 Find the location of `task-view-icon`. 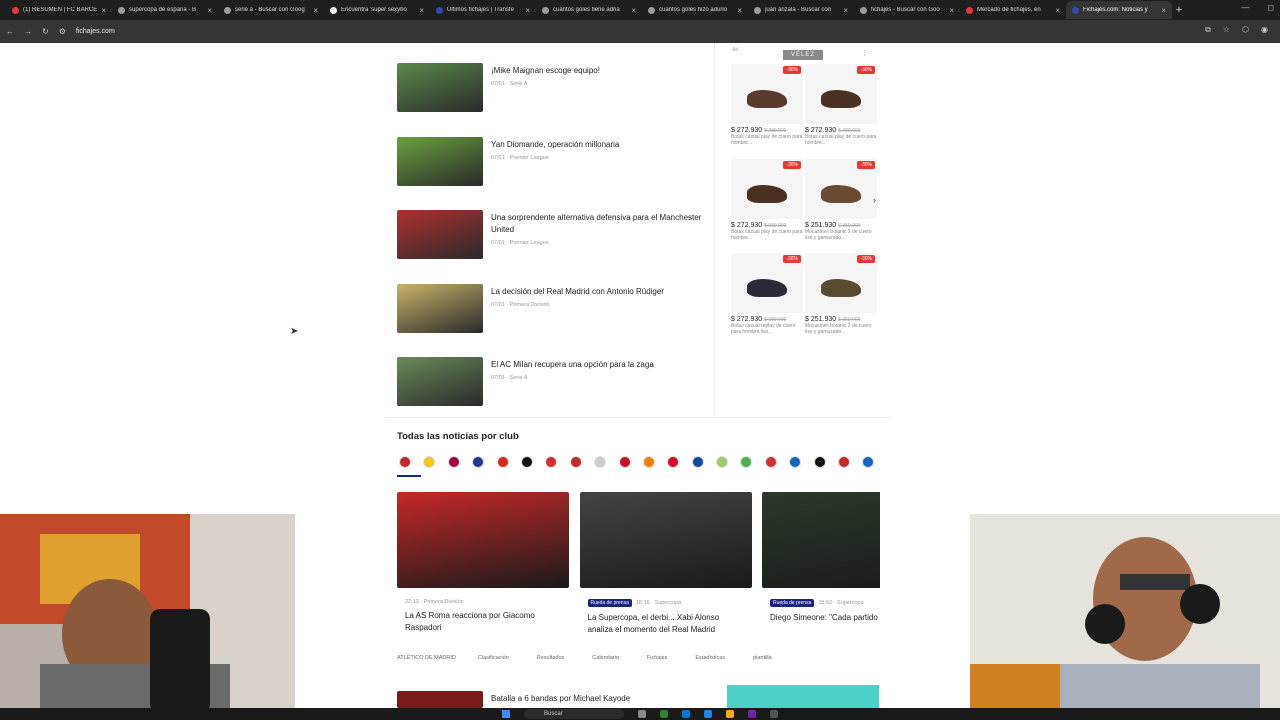

task-view-icon is located at coordinates (642, 714).